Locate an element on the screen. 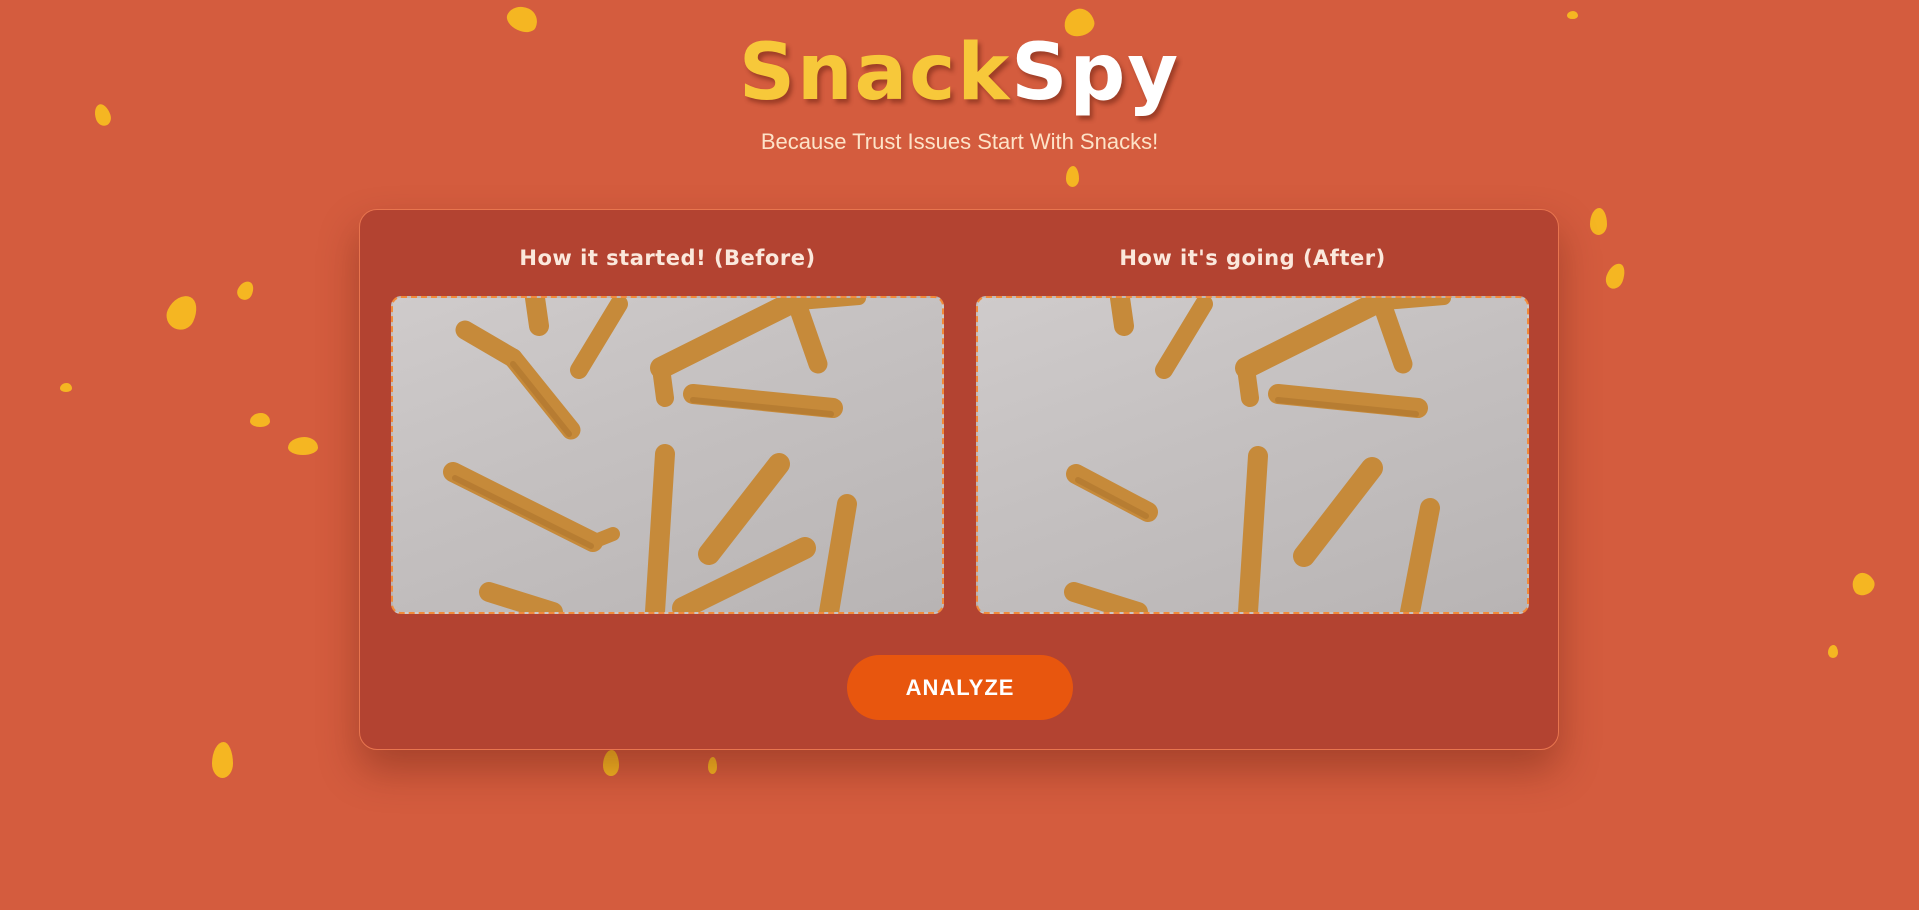 This screenshot has width=1919, height=910. logo-snack-text: Snack is located at coordinates (875, 73).